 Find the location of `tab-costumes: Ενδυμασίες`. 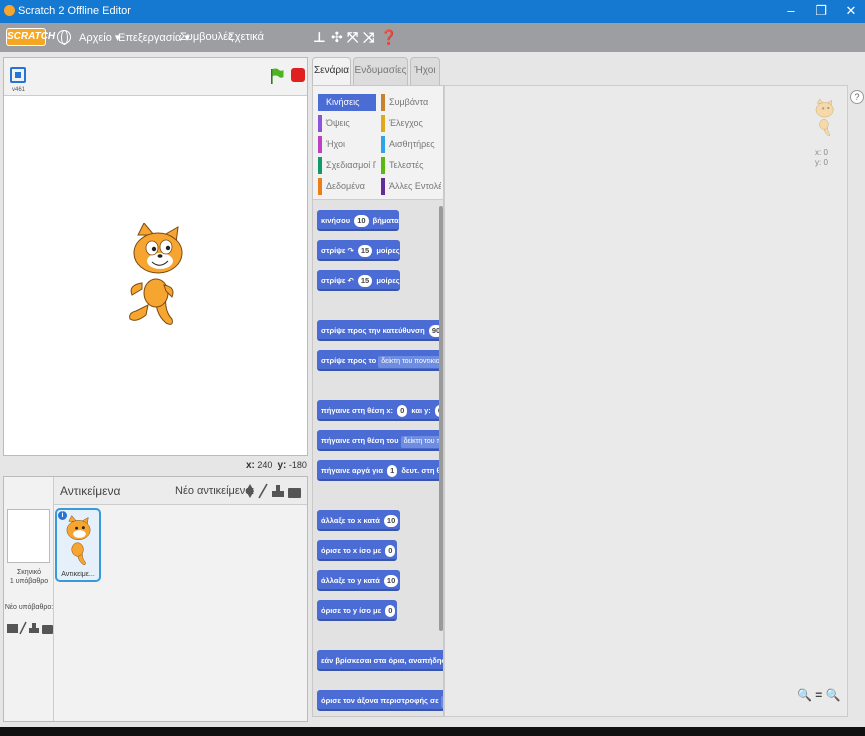

tab-costumes: Ενδυμασίες is located at coordinates (380, 71).